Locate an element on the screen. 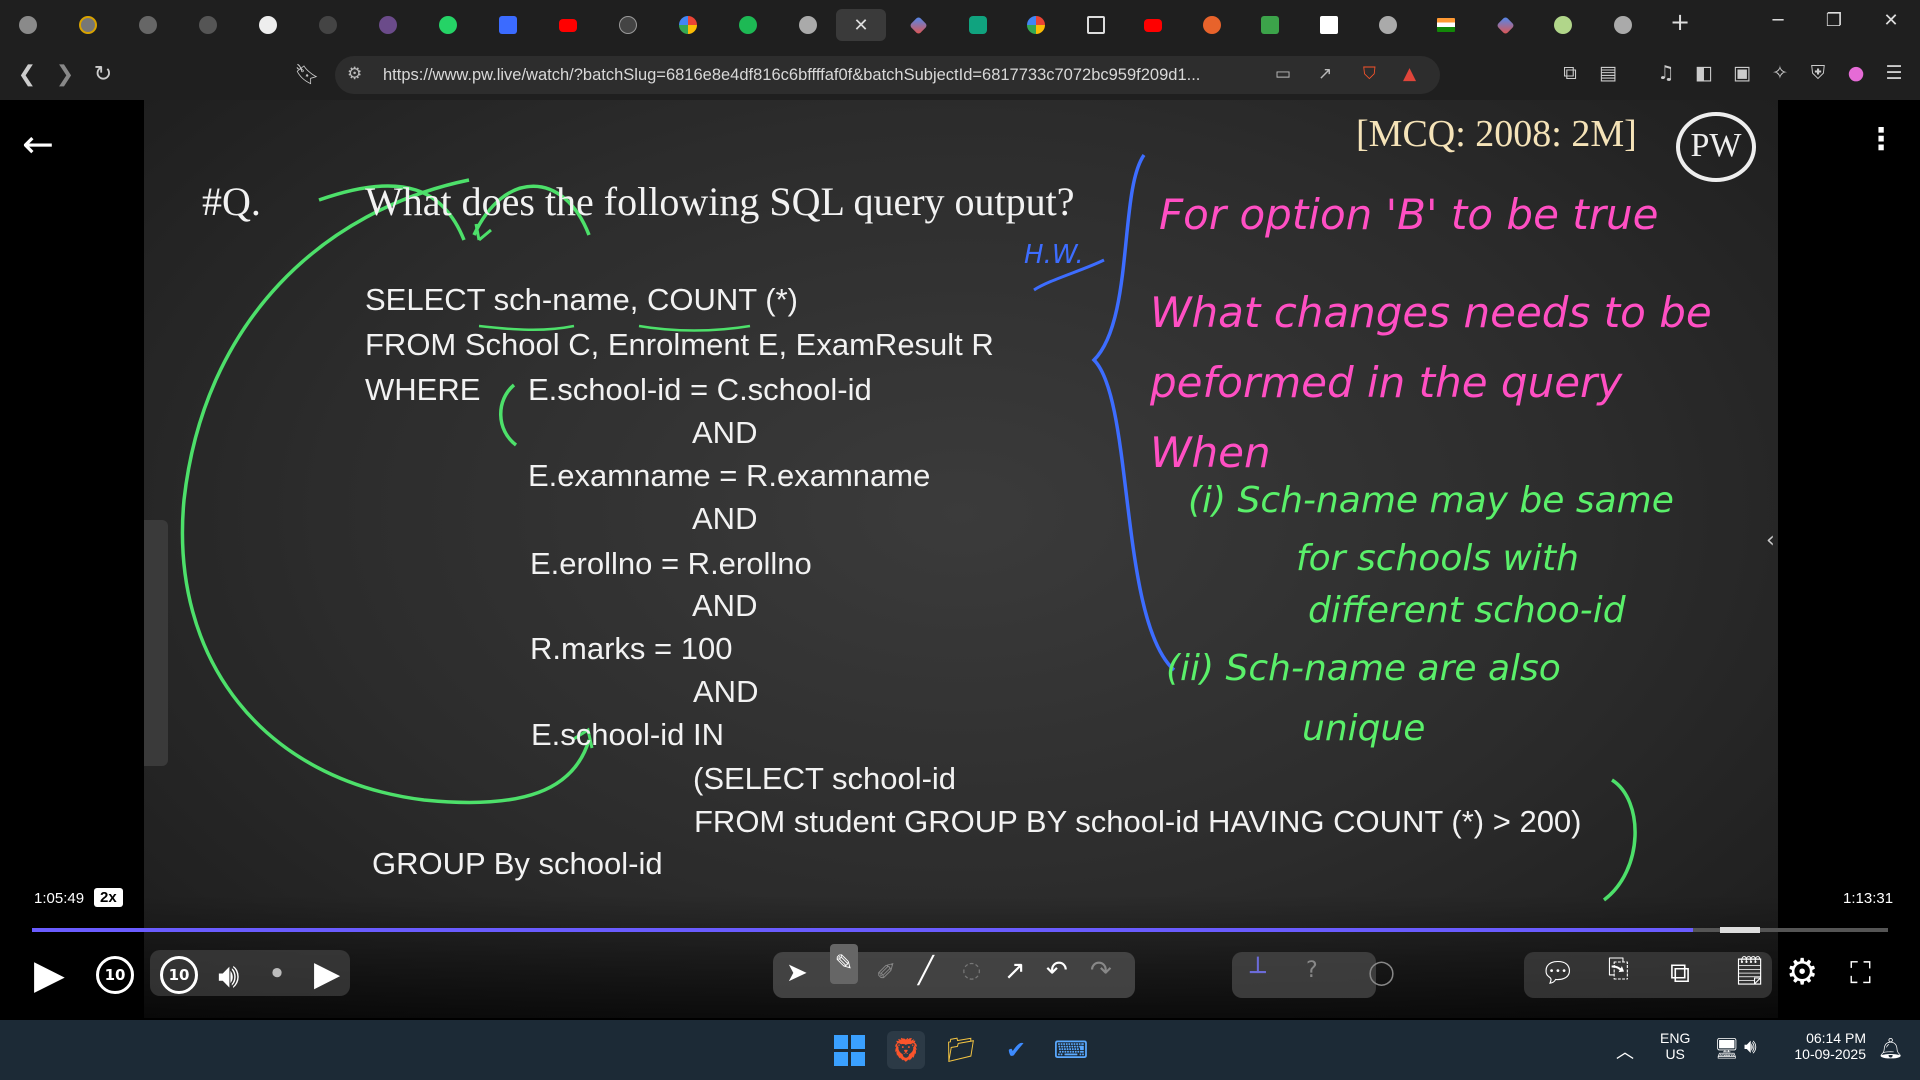 This screenshot has width=1920, height=1080. brave-rewards-icon: ▲ is located at coordinates (1409, 74).